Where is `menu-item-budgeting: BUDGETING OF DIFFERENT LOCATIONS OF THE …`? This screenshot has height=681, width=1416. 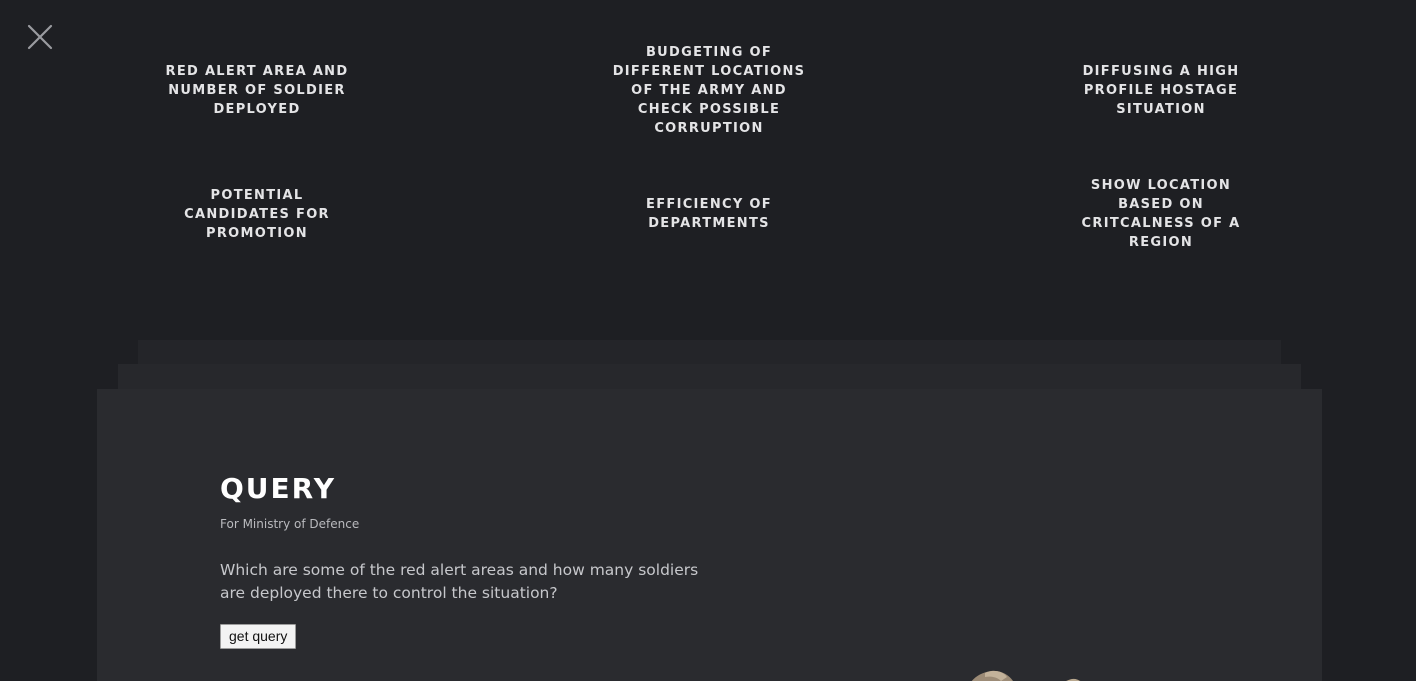
menu-item-budgeting: BUDGETING OF DIFFERENT LOCATIONS OF THE … is located at coordinates (709, 90).